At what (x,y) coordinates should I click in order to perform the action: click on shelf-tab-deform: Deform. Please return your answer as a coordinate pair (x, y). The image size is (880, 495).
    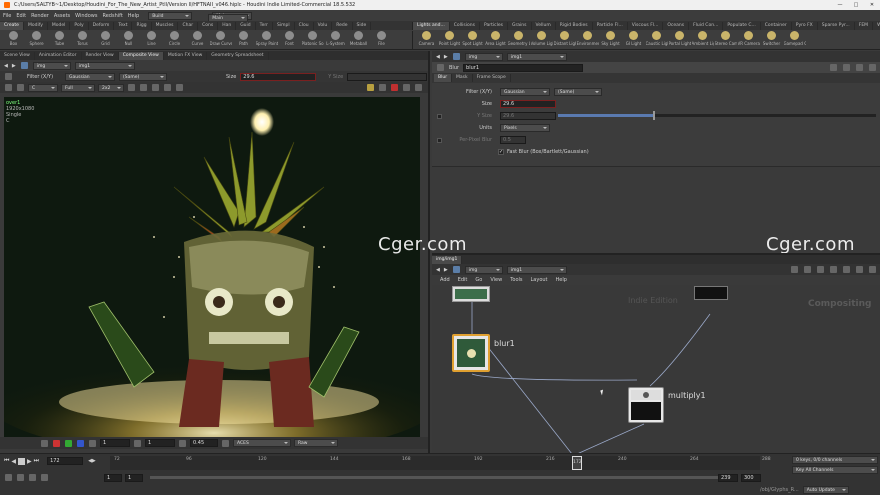
    Looking at the image, I should click on (102, 25).